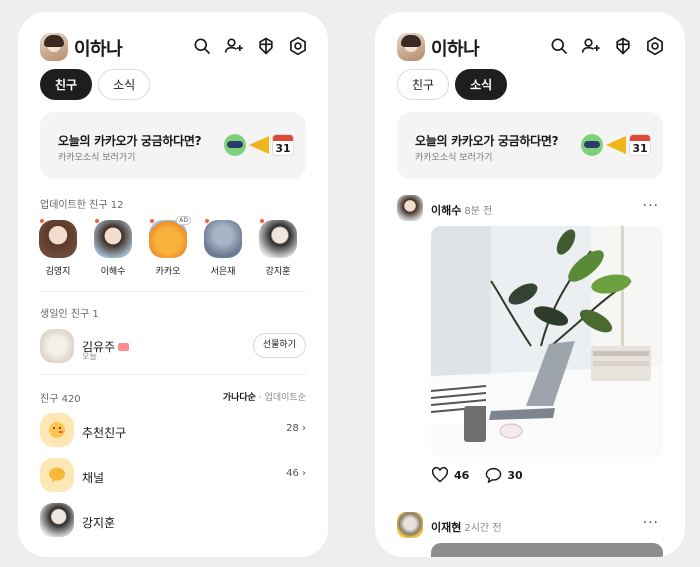 Image resolution: width=700 pixels, height=567 pixels. Describe the element at coordinates (478, 211) in the screenshot. I see `post-time: 8분 전` at that location.